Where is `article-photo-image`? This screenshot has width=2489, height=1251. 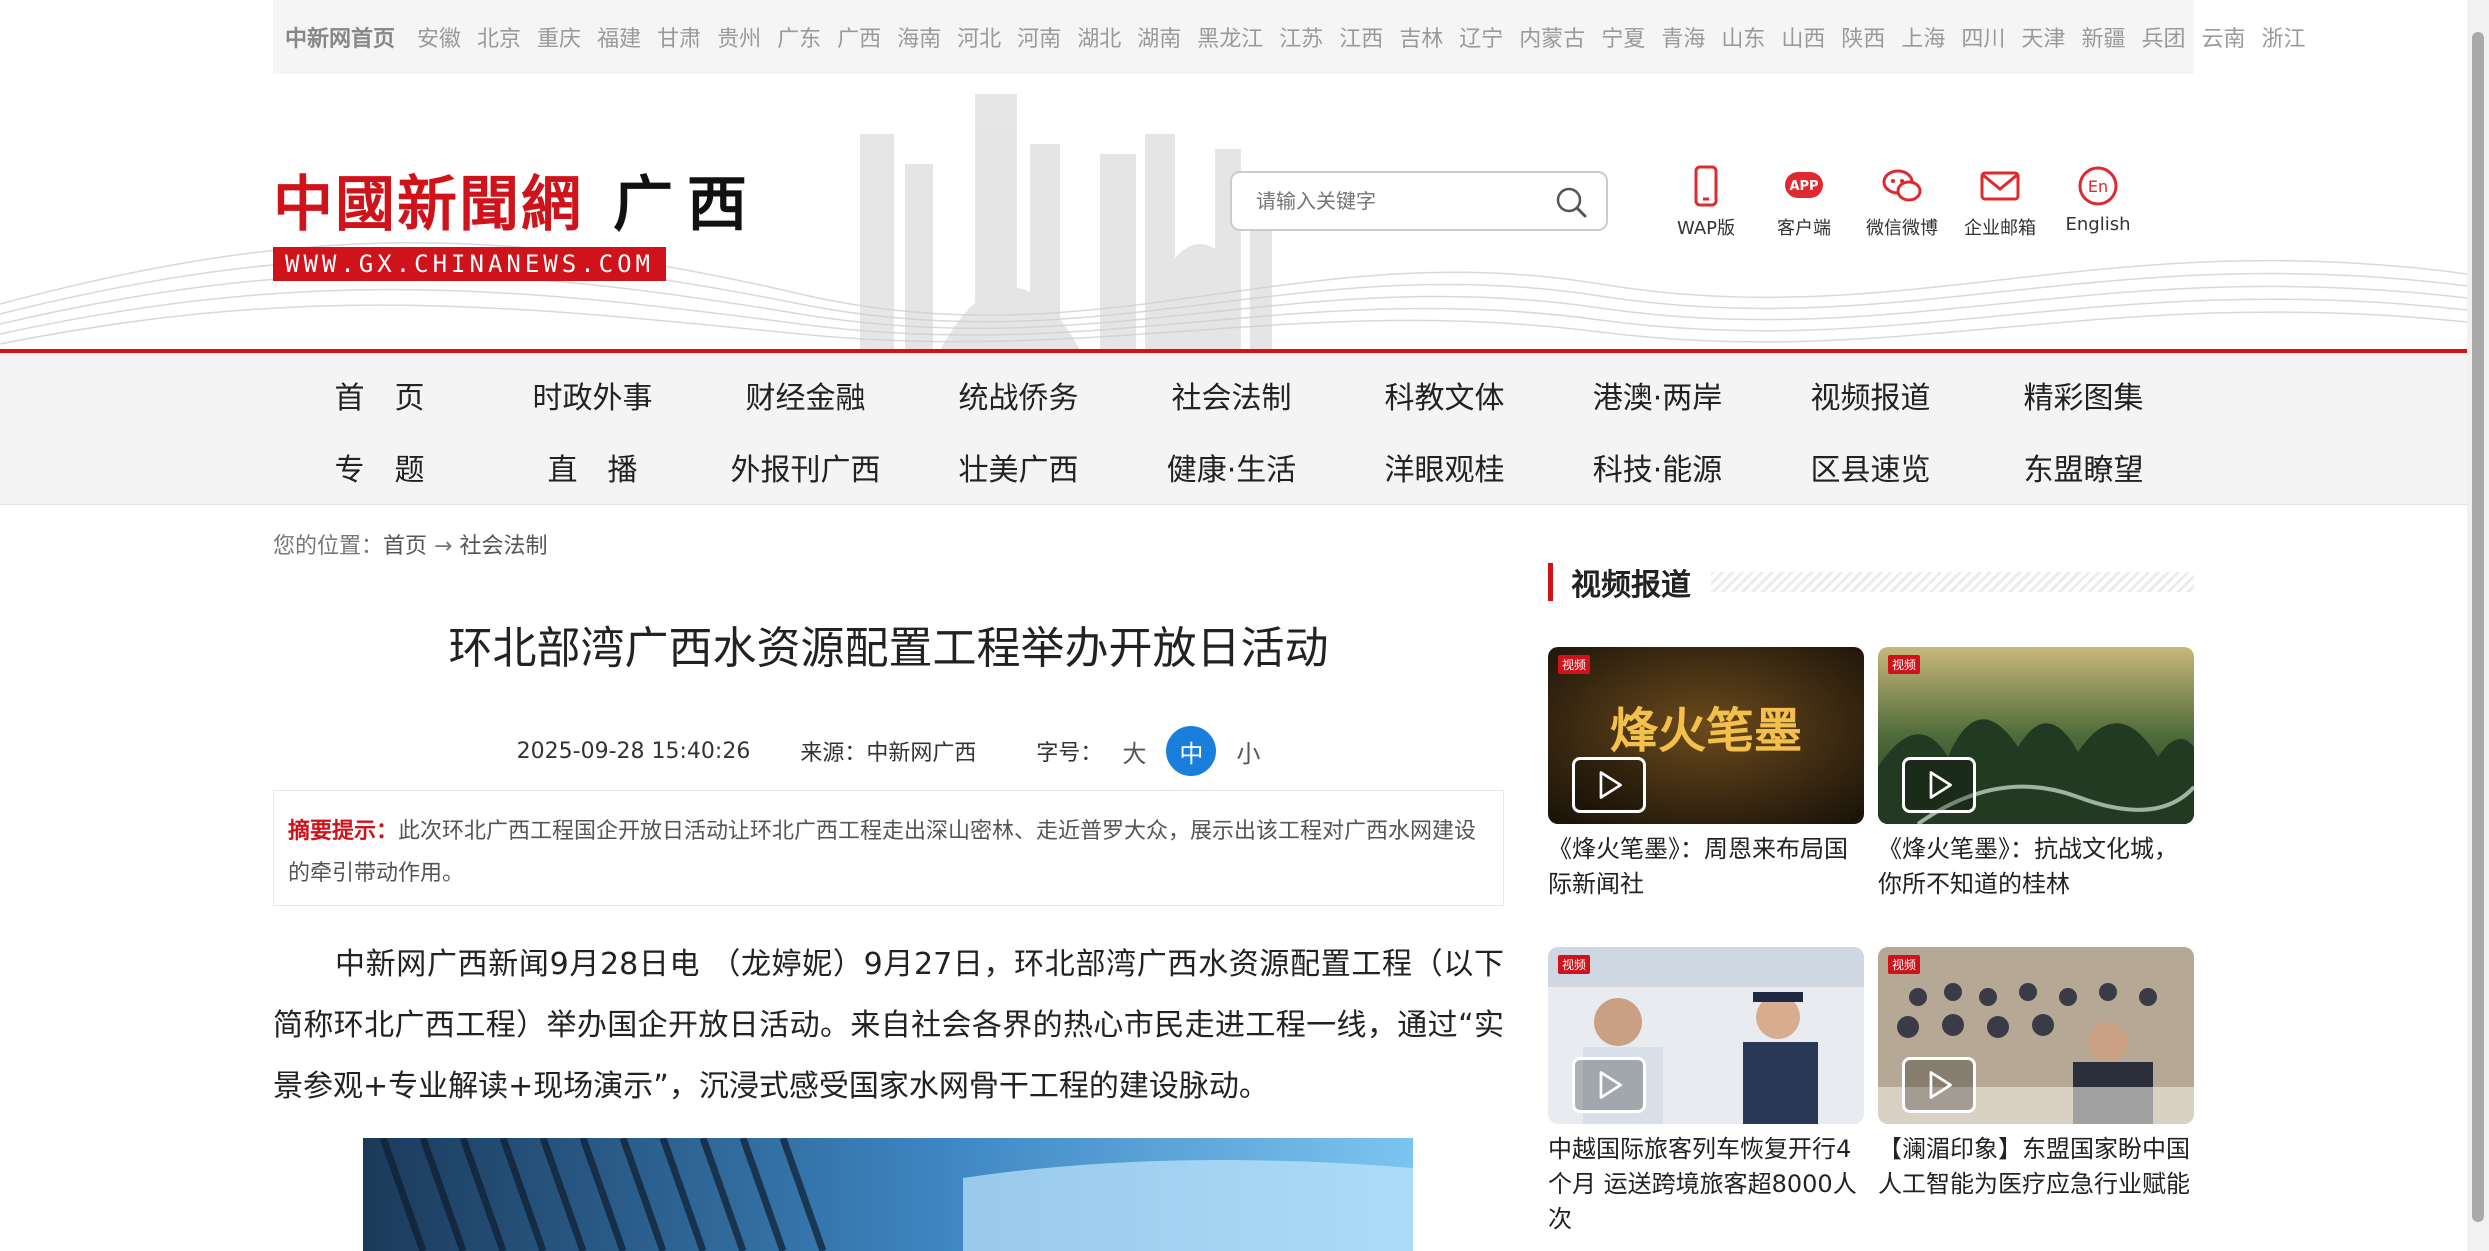 article-photo-image is located at coordinates (888, 1194).